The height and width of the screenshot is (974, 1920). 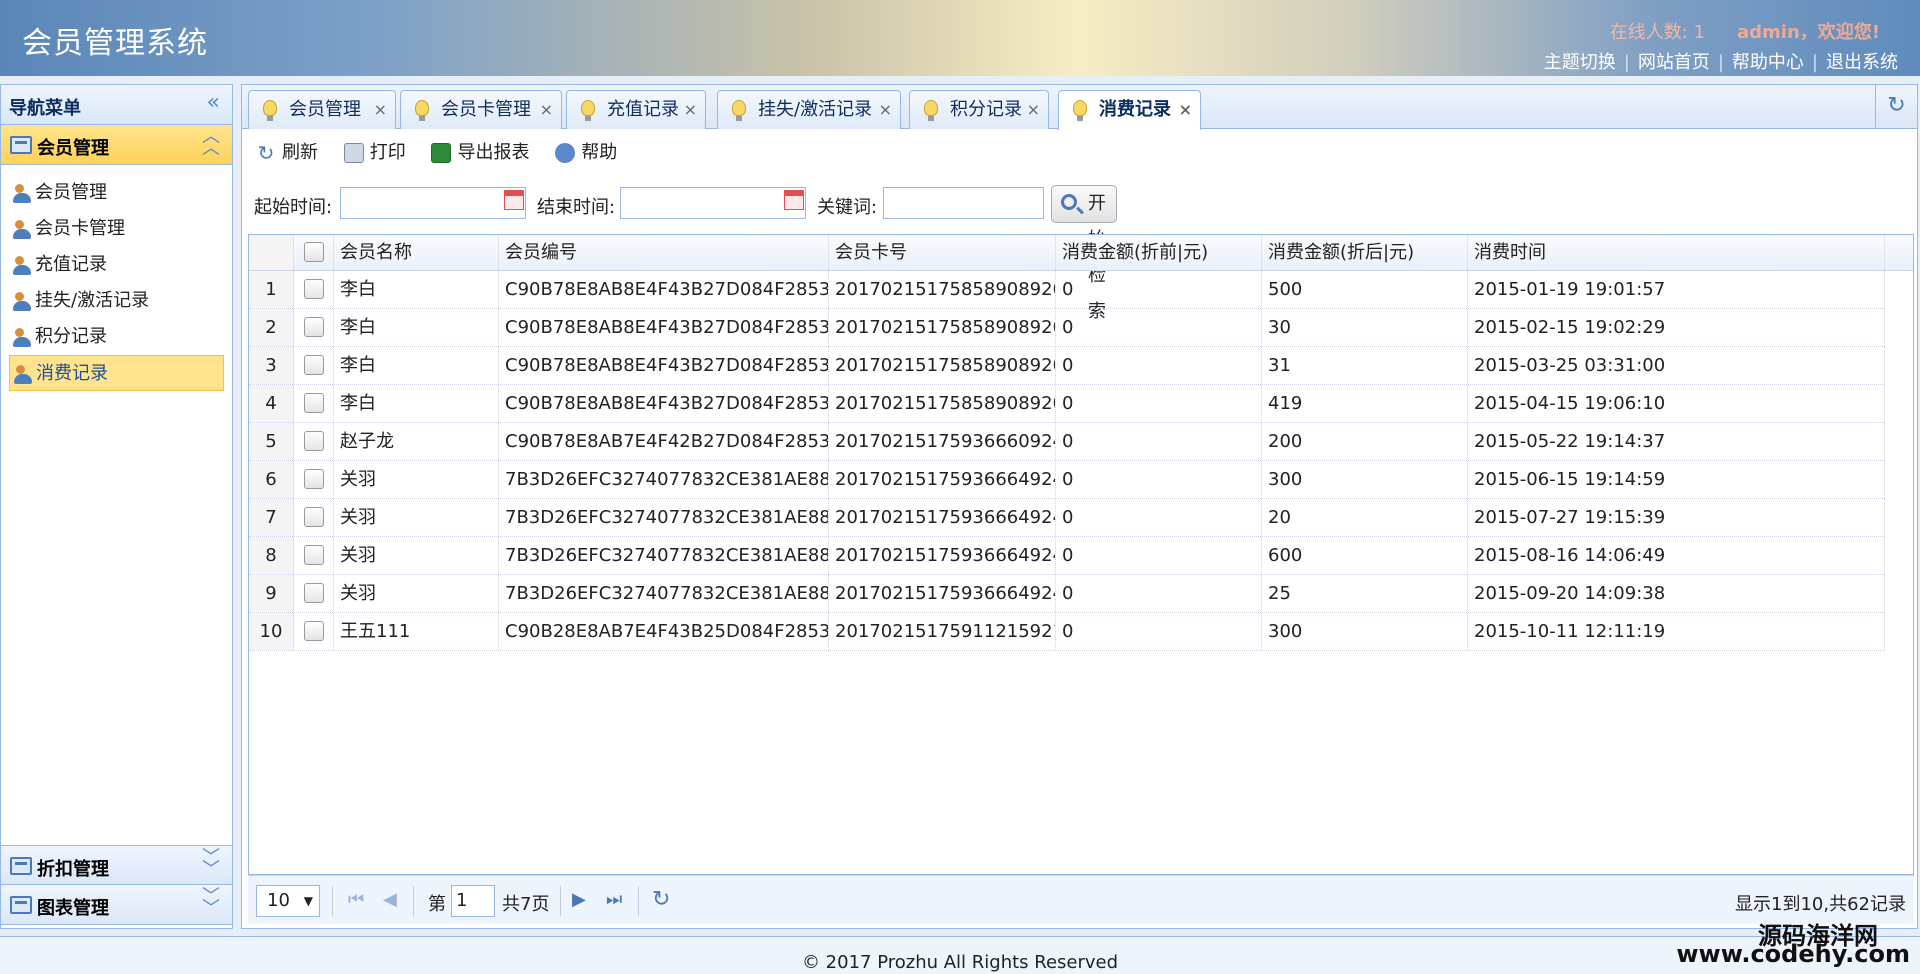 I want to click on search-icon, so click(x=1069, y=202).